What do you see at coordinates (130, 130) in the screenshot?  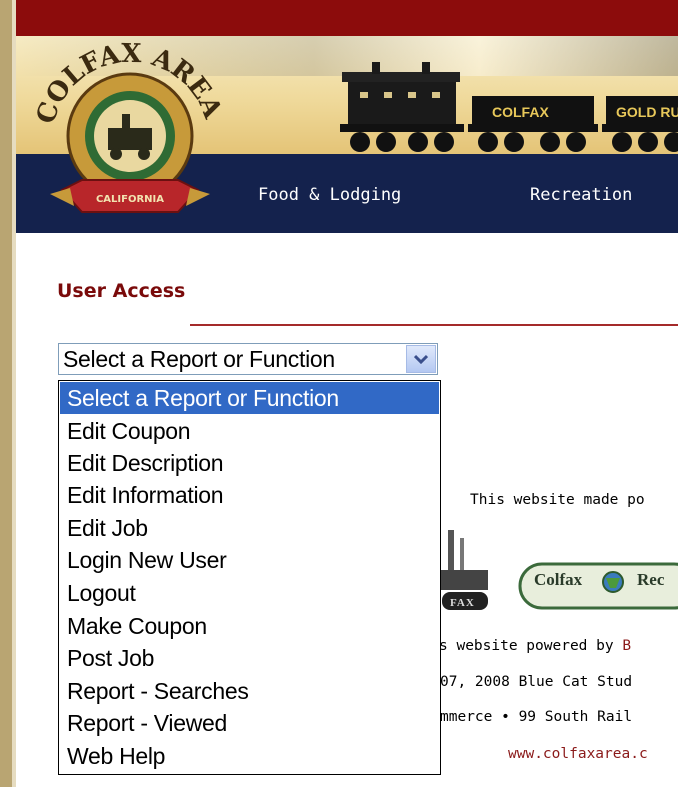 I see `chamber-logo: COLFAX AREA CALIFORNIA` at bounding box center [130, 130].